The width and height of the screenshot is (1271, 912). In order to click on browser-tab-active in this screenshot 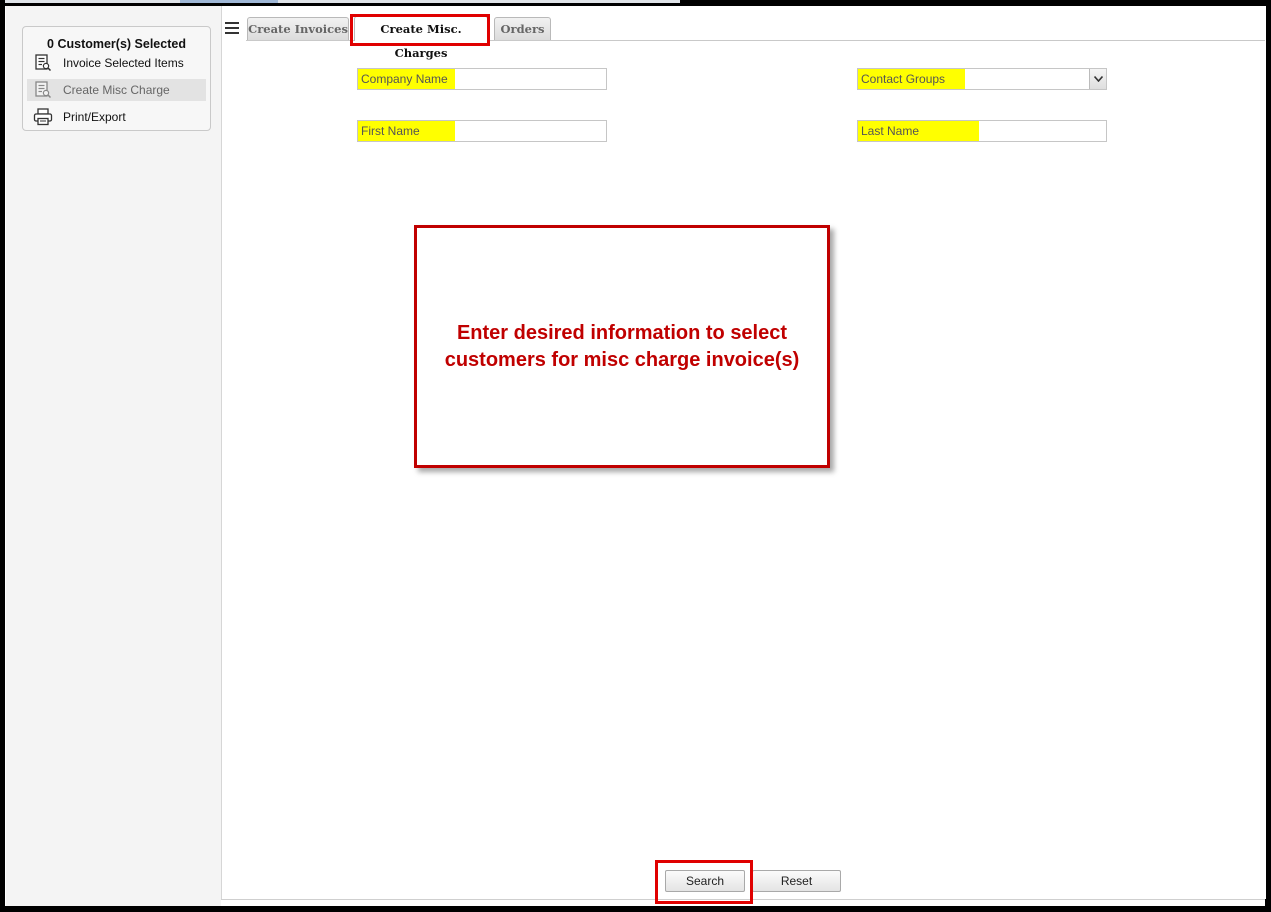, I will do `click(229, 1)`.